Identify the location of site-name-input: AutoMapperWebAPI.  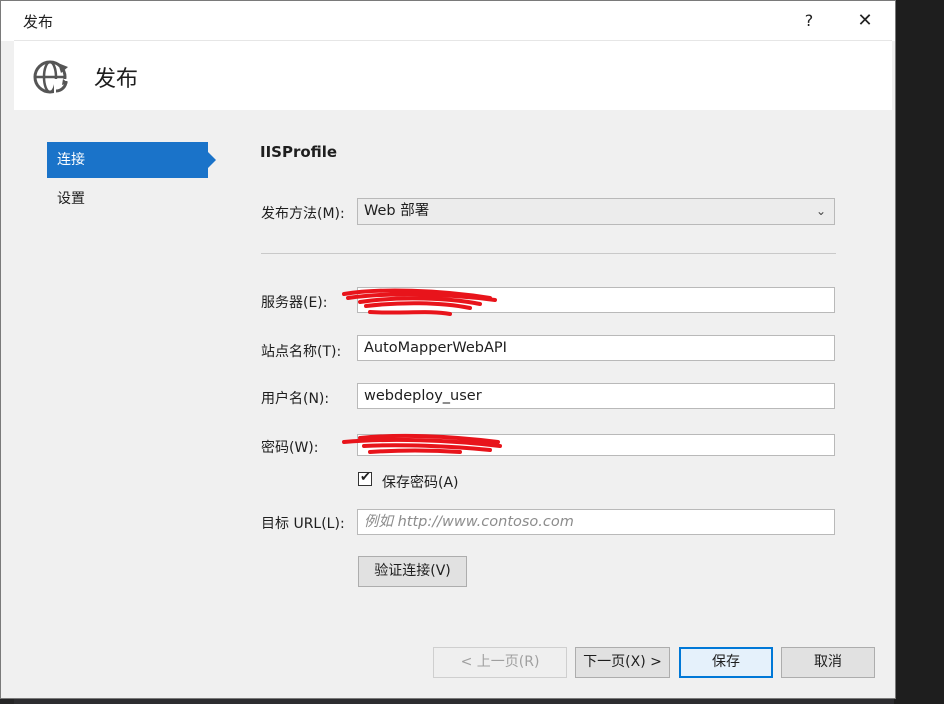
(596, 348).